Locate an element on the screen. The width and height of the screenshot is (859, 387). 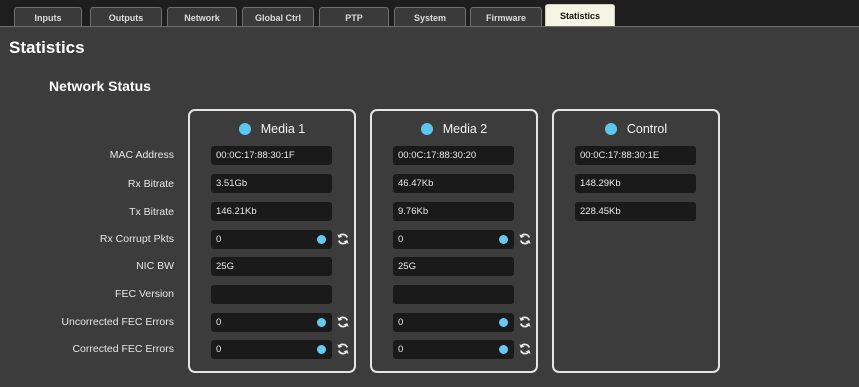
tab-ptp: PTP is located at coordinates (354, 17).